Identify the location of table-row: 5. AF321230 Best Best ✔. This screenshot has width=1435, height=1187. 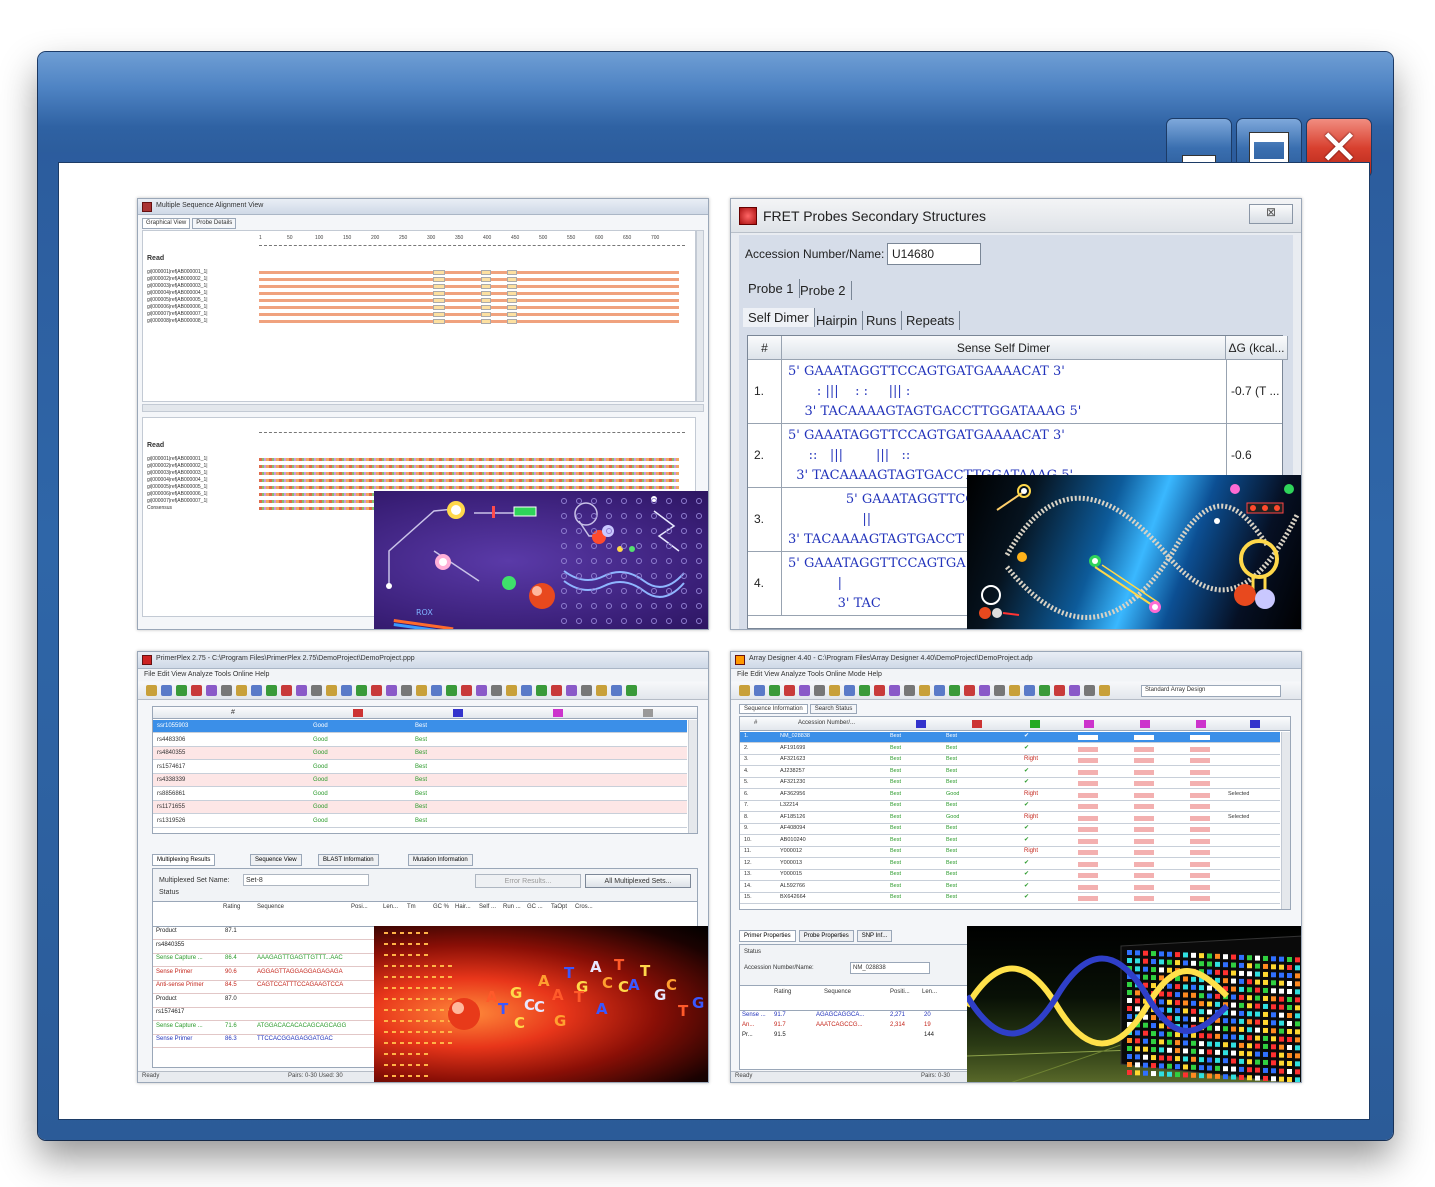
(1010, 783).